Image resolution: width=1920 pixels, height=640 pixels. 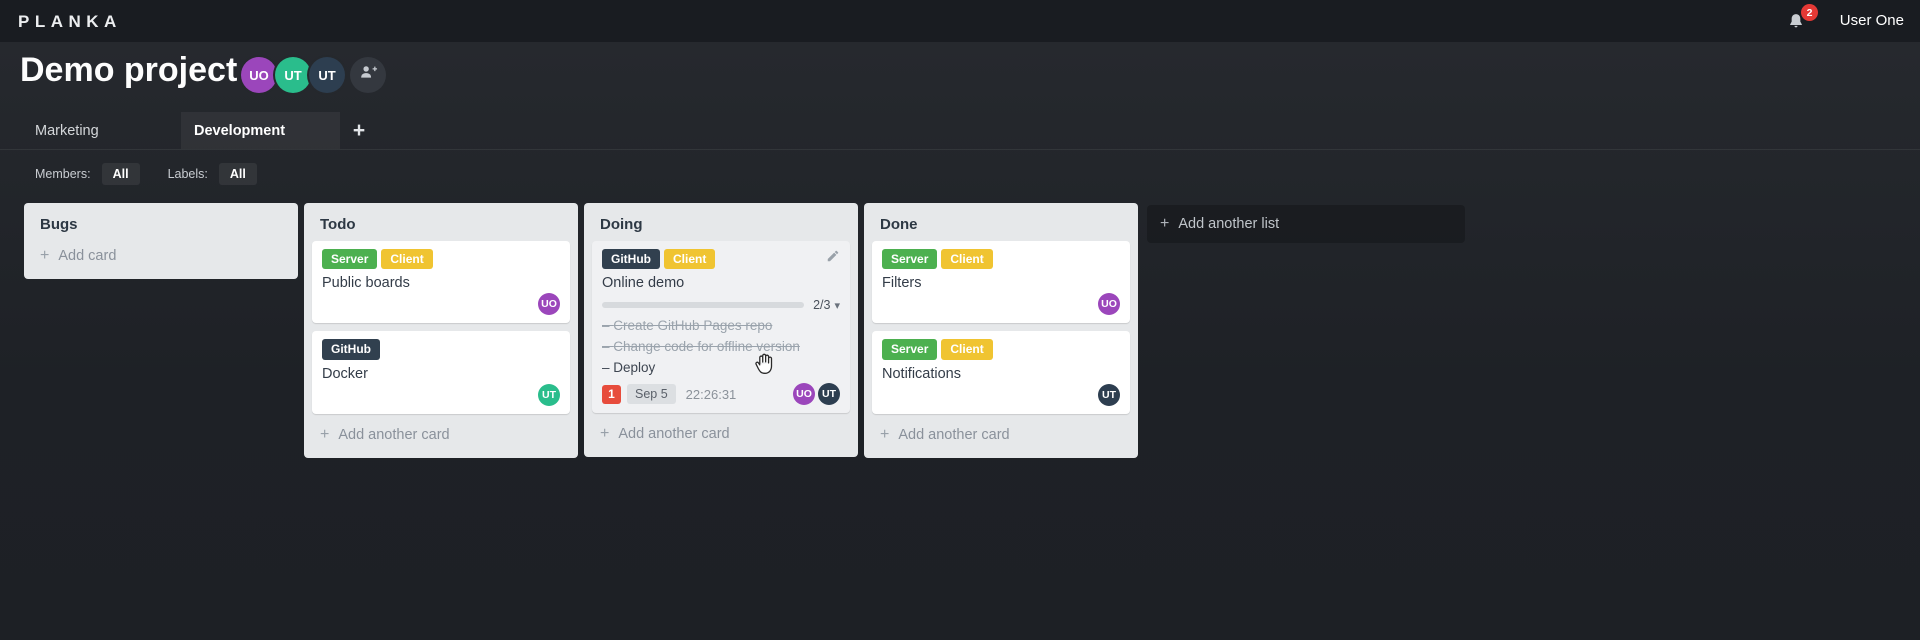 I want to click on card-docker: GitHub Docker UT, so click(x=441, y=372).